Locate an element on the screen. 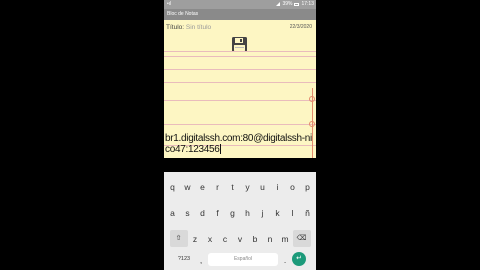 Image resolution: width=480 pixels, height=270 pixels. key-w: w is located at coordinates (187, 187).